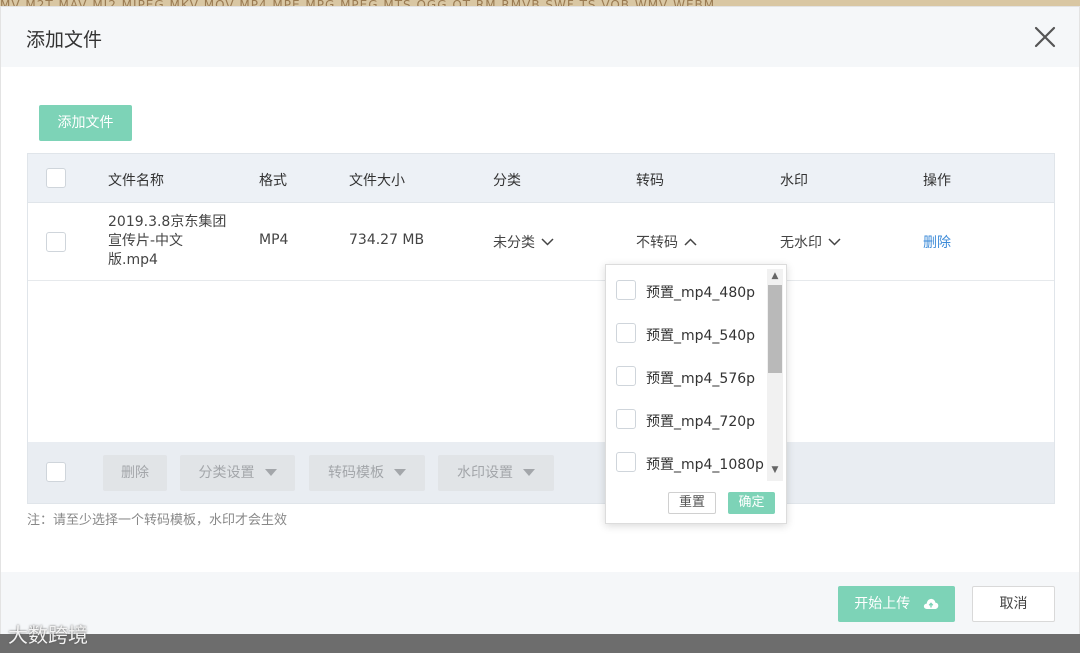 The image size is (1080, 653). I want to click on file-name-line: 2019.3.8京东集团, so click(167, 222).